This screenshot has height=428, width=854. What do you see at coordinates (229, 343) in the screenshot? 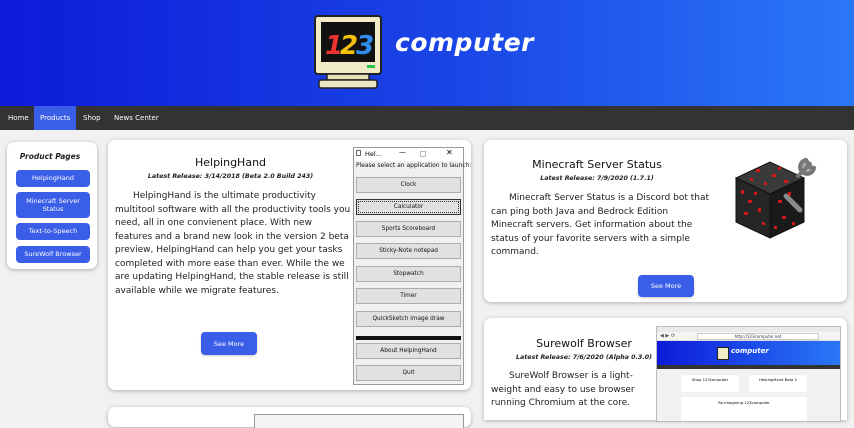
I see `helpinghand-see-more-button: See More` at bounding box center [229, 343].